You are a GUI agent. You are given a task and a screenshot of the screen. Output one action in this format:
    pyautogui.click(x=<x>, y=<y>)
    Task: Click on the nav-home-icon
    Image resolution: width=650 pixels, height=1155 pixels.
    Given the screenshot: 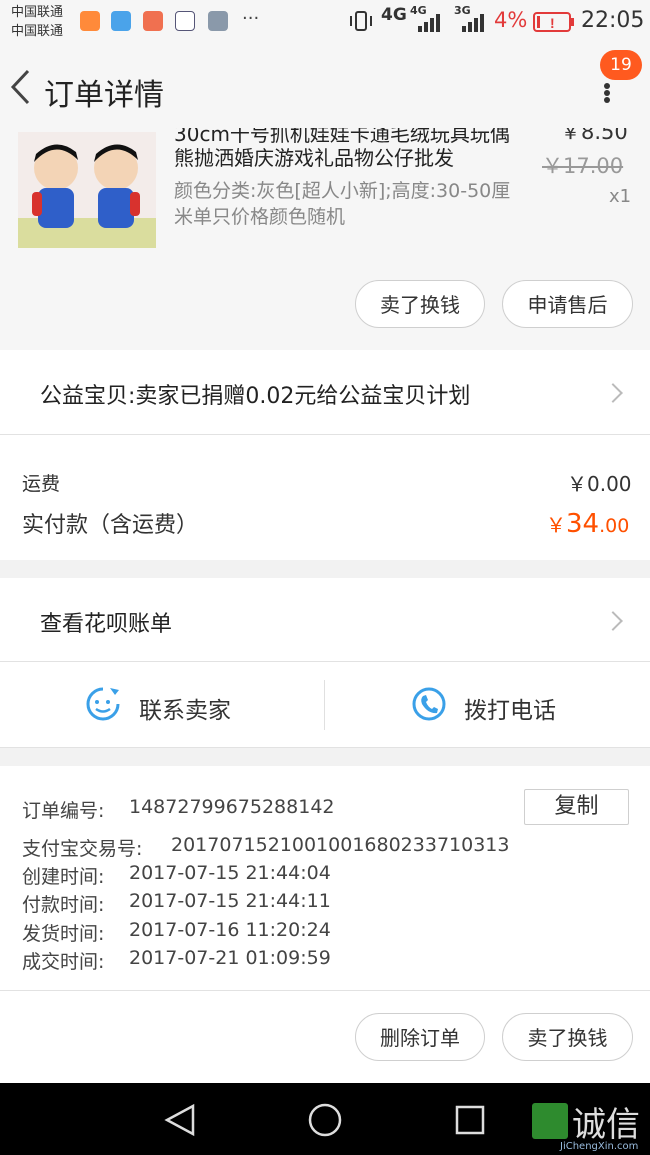 What is the action you would take?
    pyautogui.click(x=325, y=1120)
    